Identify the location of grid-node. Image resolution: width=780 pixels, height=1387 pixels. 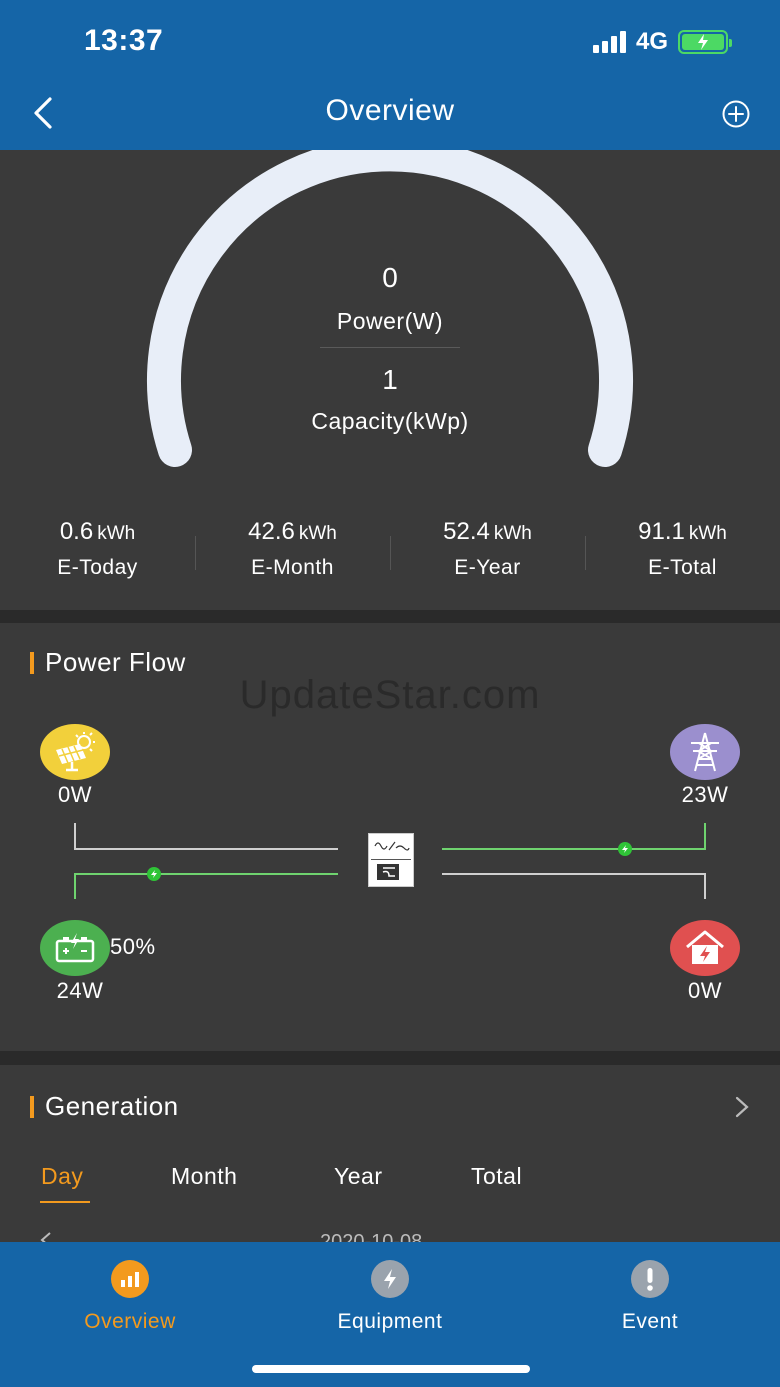
(705, 752).